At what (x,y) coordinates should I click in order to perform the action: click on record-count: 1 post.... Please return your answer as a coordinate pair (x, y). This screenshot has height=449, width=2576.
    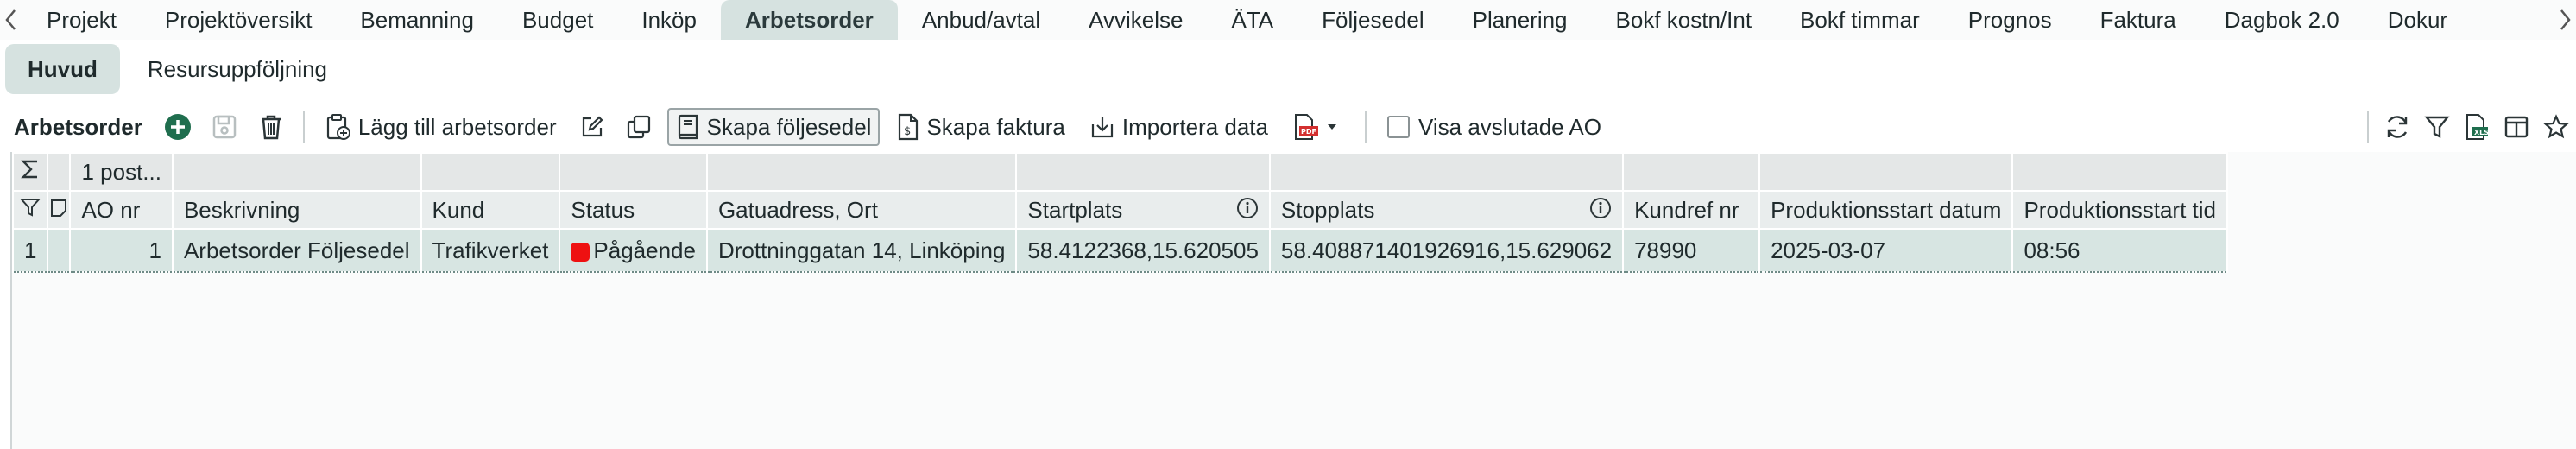
    Looking at the image, I should click on (121, 172).